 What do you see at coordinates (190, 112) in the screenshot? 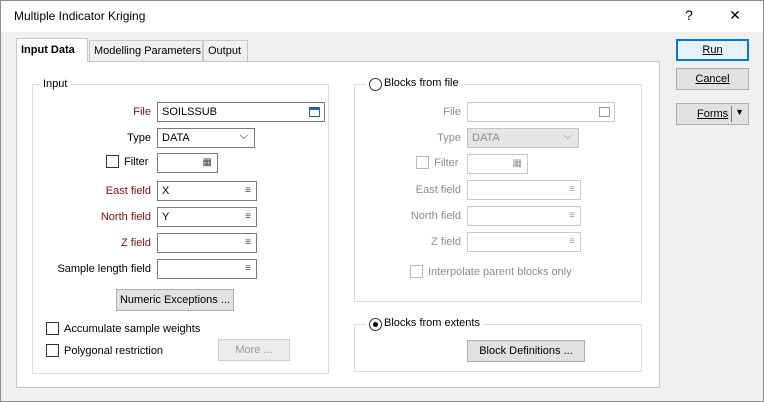
I see `file-value: SOILSSUB` at bounding box center [190, 112].